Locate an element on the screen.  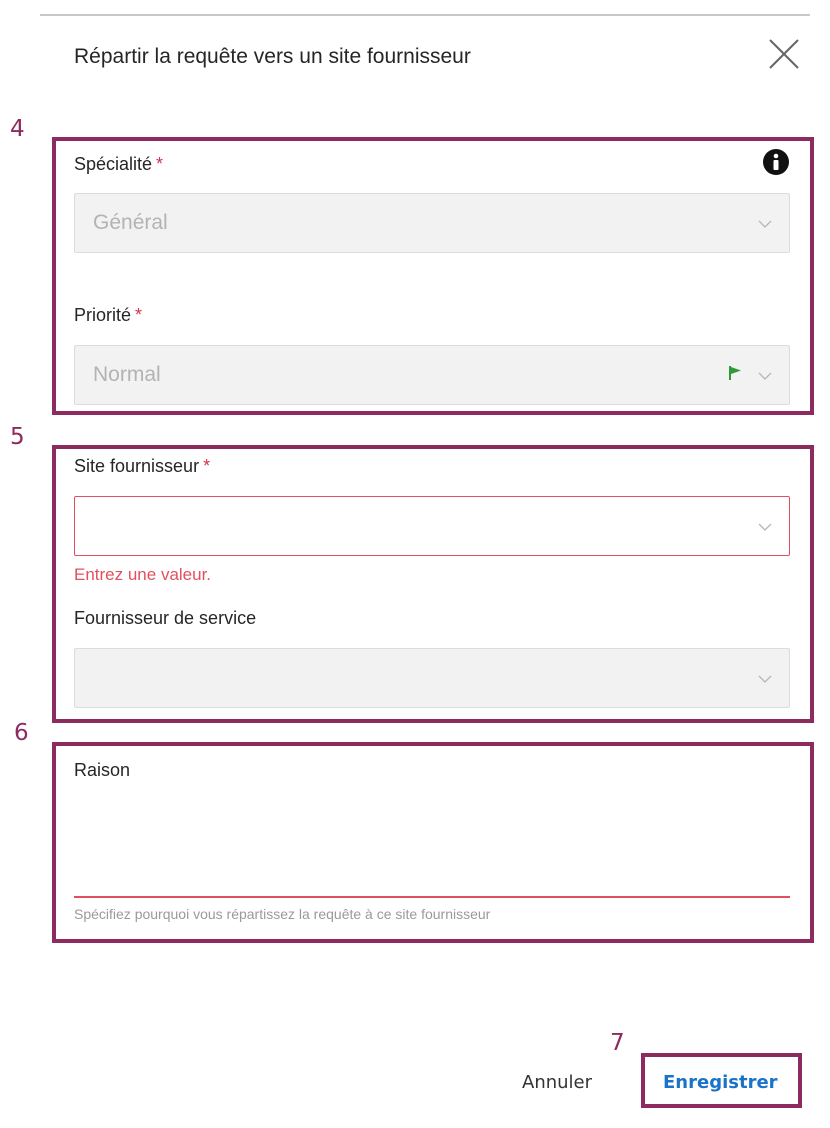
step-number-7: 7 is located at coordinates (617, 1043).